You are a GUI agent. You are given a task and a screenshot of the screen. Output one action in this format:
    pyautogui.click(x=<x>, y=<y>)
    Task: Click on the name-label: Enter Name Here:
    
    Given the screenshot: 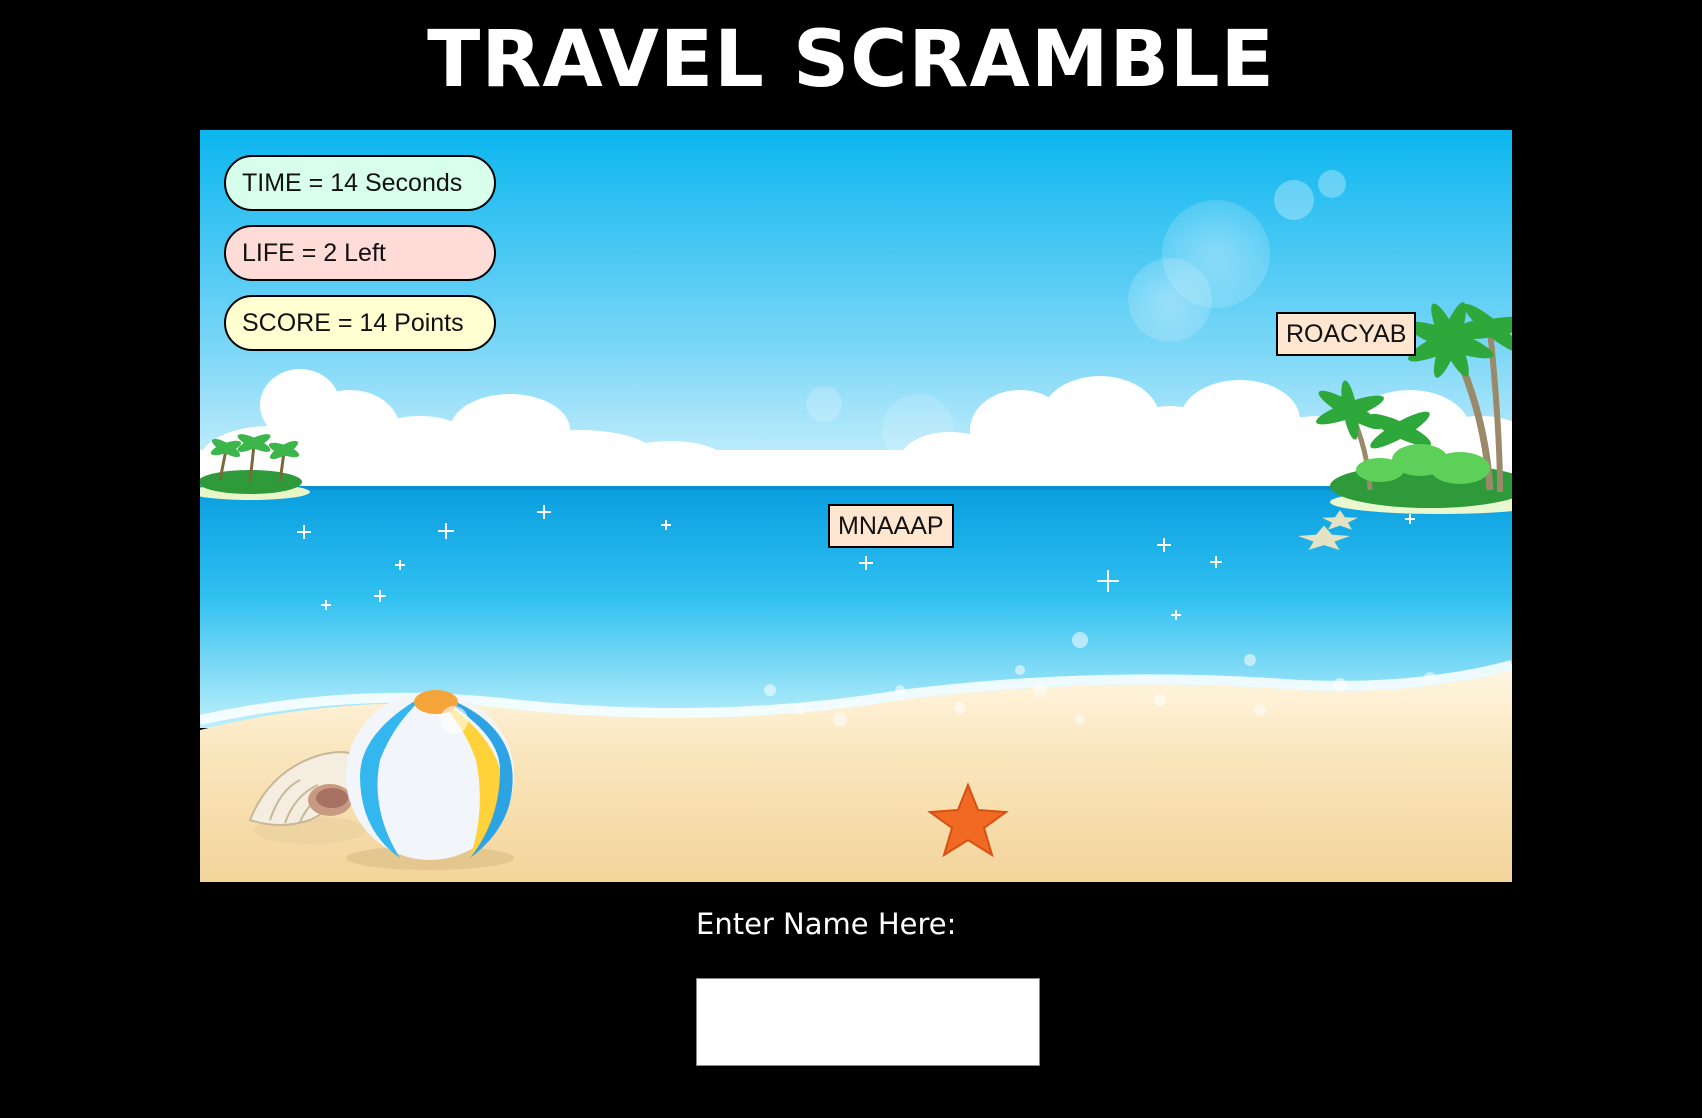 What is the action you would take?
    pyautogui.click(x=826, y=924)
    